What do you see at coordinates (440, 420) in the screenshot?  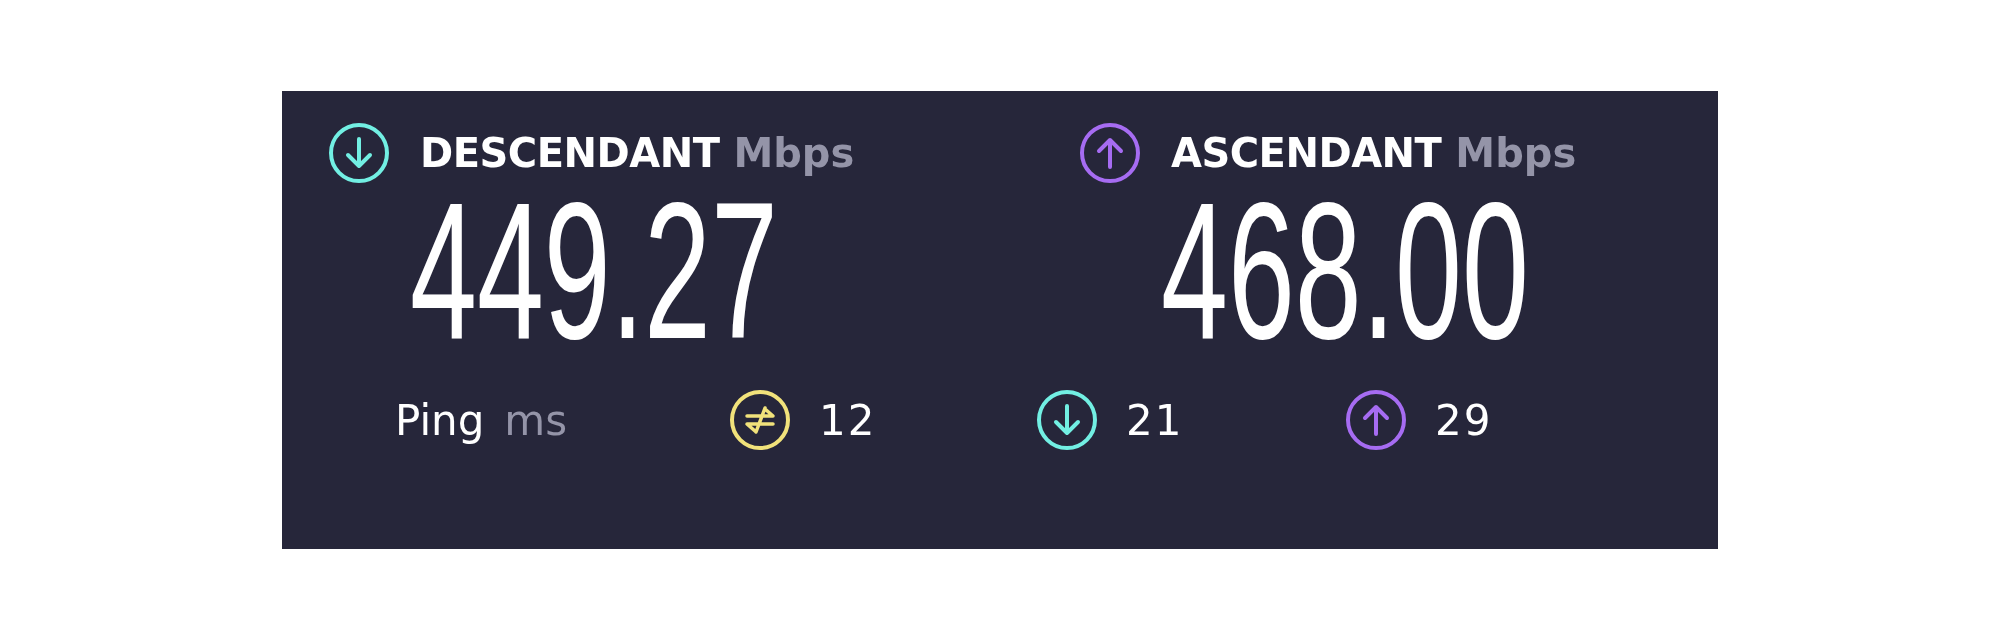 I see `ping-label: Ping` at bounding box center [440, 420].